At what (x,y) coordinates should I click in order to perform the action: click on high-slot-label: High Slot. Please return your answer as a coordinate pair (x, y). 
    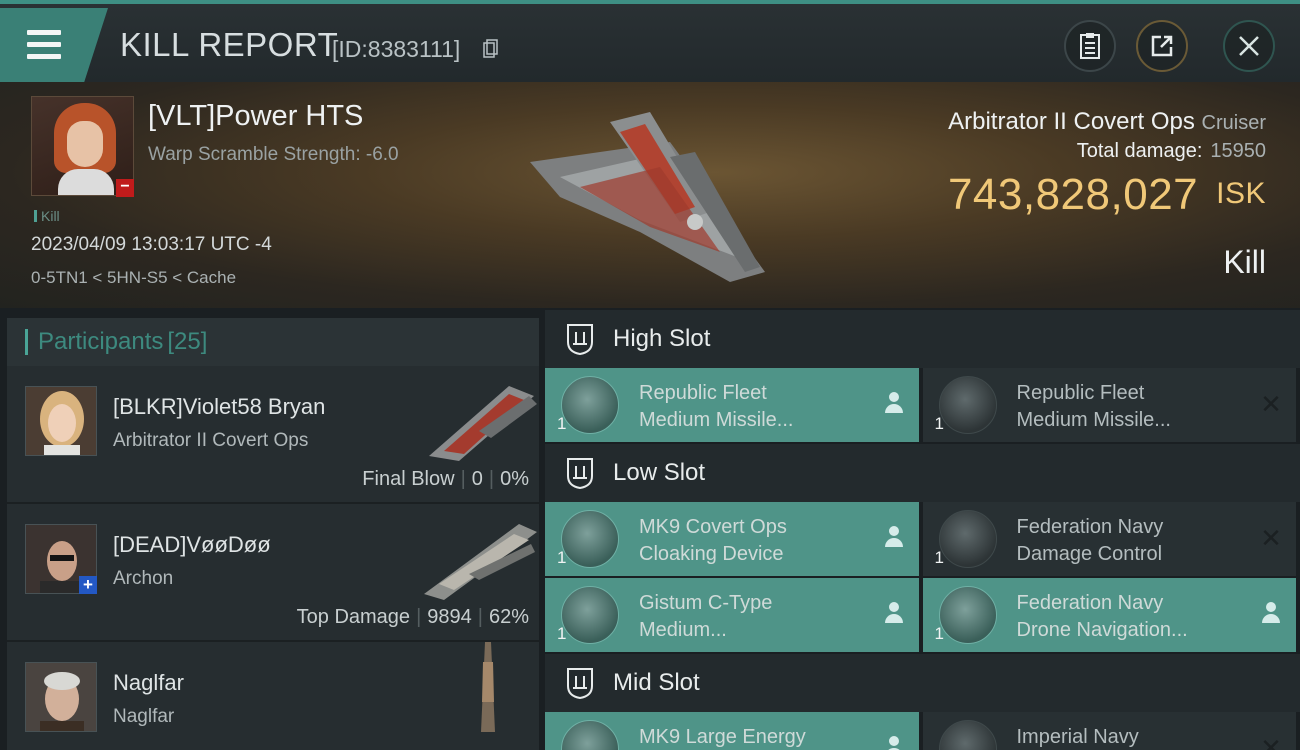
    Looking at the image, I should click on (662, 338).